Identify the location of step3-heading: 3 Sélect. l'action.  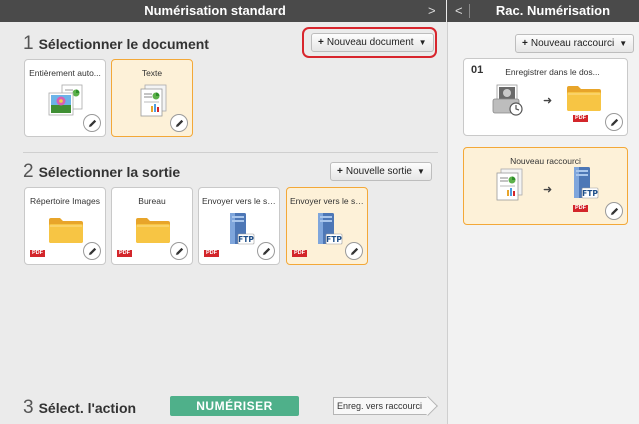
(79, 408).